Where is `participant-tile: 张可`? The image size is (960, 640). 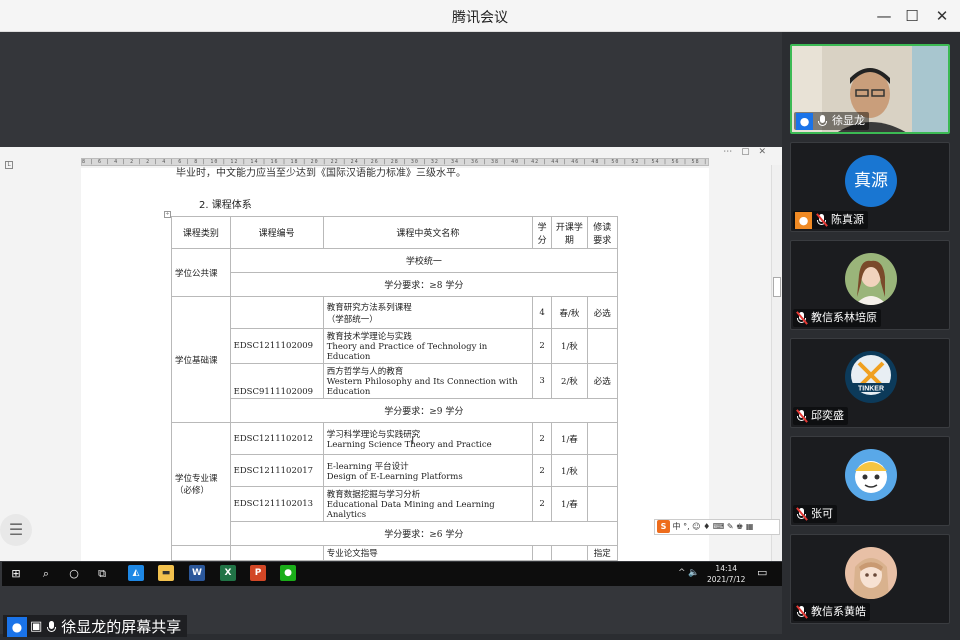 participant-tile: 张可 is located at coordinates (870, 481).